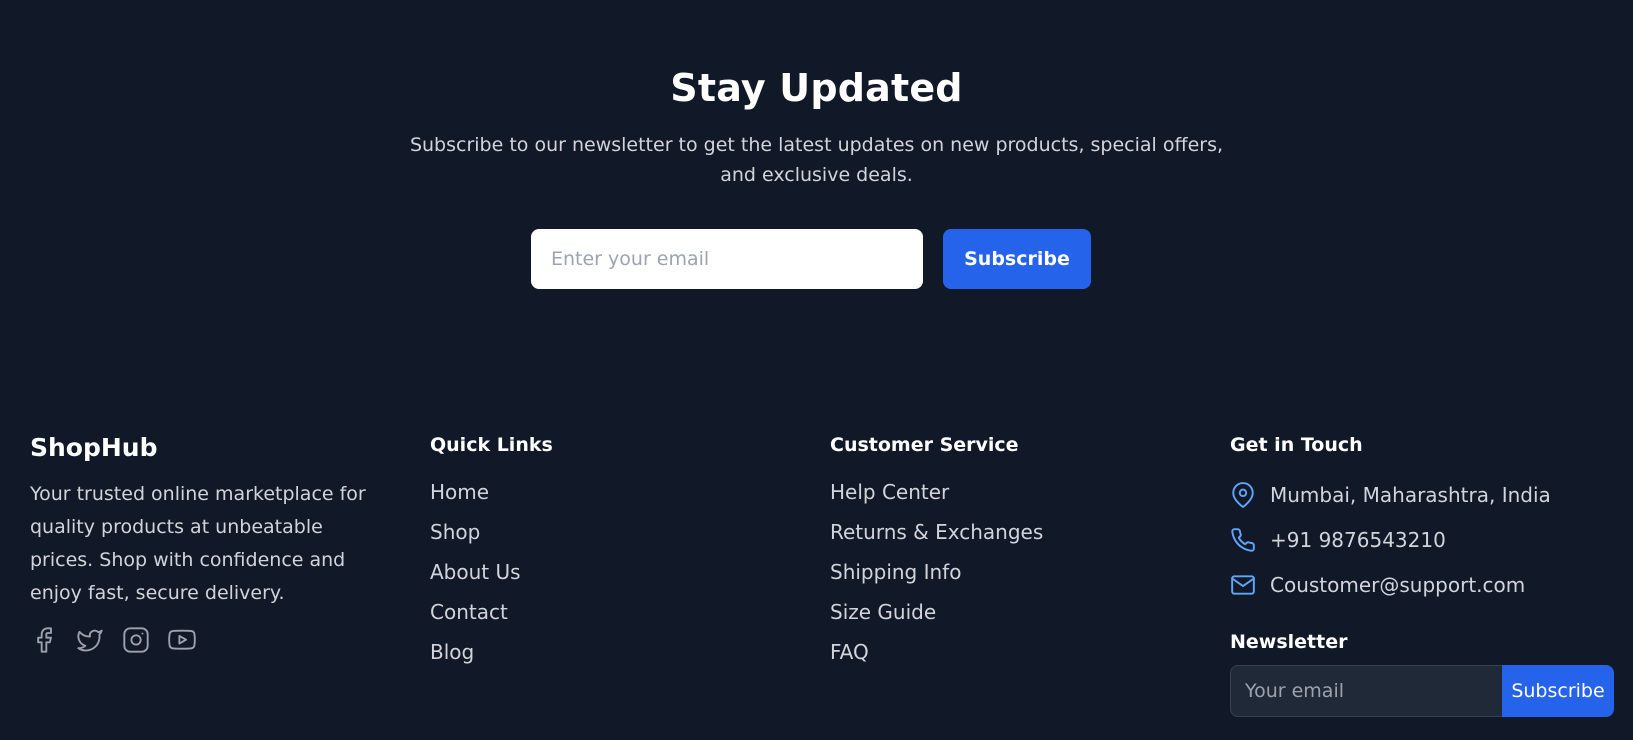 The height and width of the screenshot is (740, 1633). What do you see at coordinates (610, 532) in the screenshot?
I see `quick-link-shop: Shop` at bounding box center [610, 532].